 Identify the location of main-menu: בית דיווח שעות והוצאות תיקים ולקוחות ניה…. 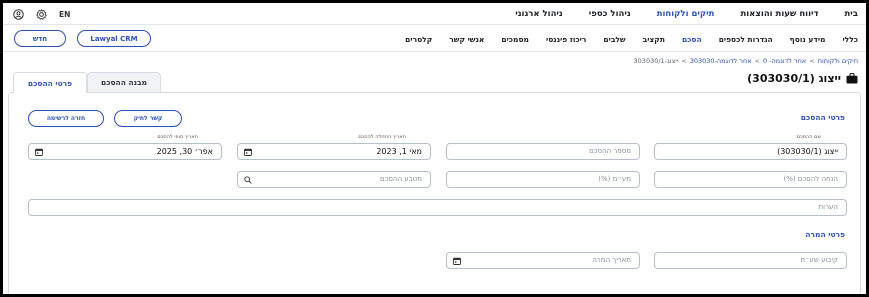
(686, 14).